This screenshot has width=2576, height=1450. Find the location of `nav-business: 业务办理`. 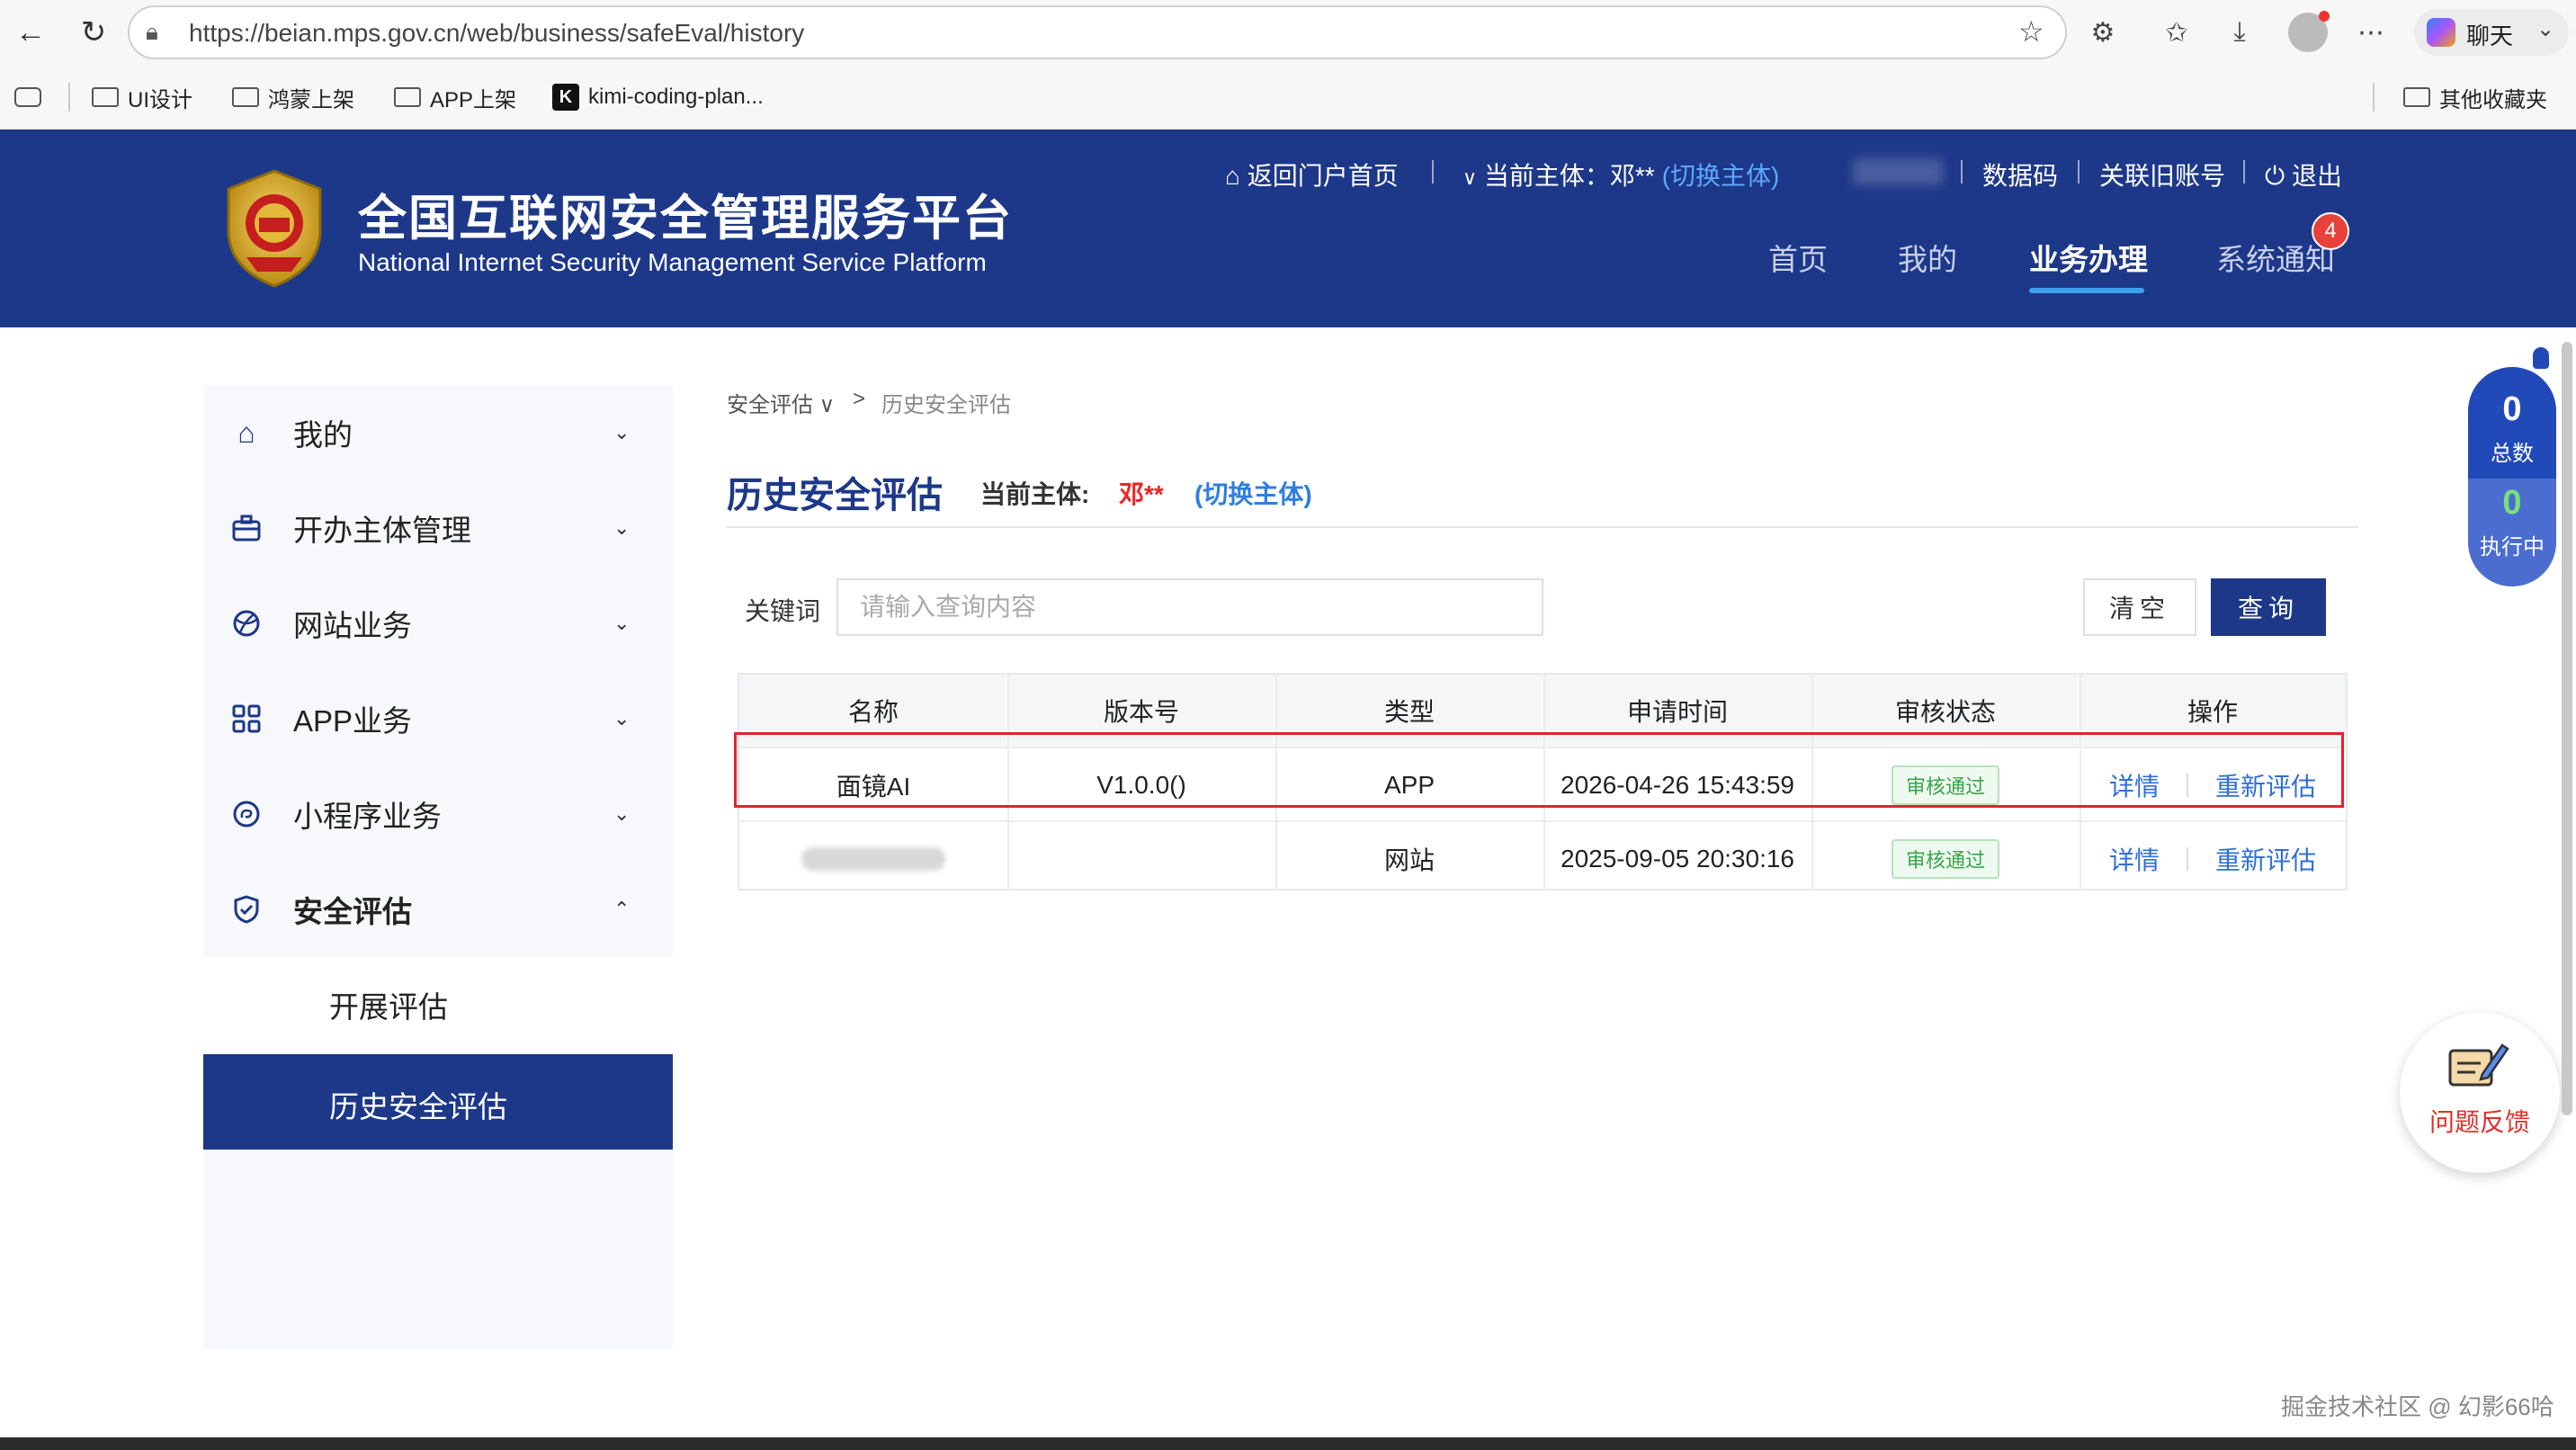

nav-business: 业务办理 is located at coordinates (2088, 257).